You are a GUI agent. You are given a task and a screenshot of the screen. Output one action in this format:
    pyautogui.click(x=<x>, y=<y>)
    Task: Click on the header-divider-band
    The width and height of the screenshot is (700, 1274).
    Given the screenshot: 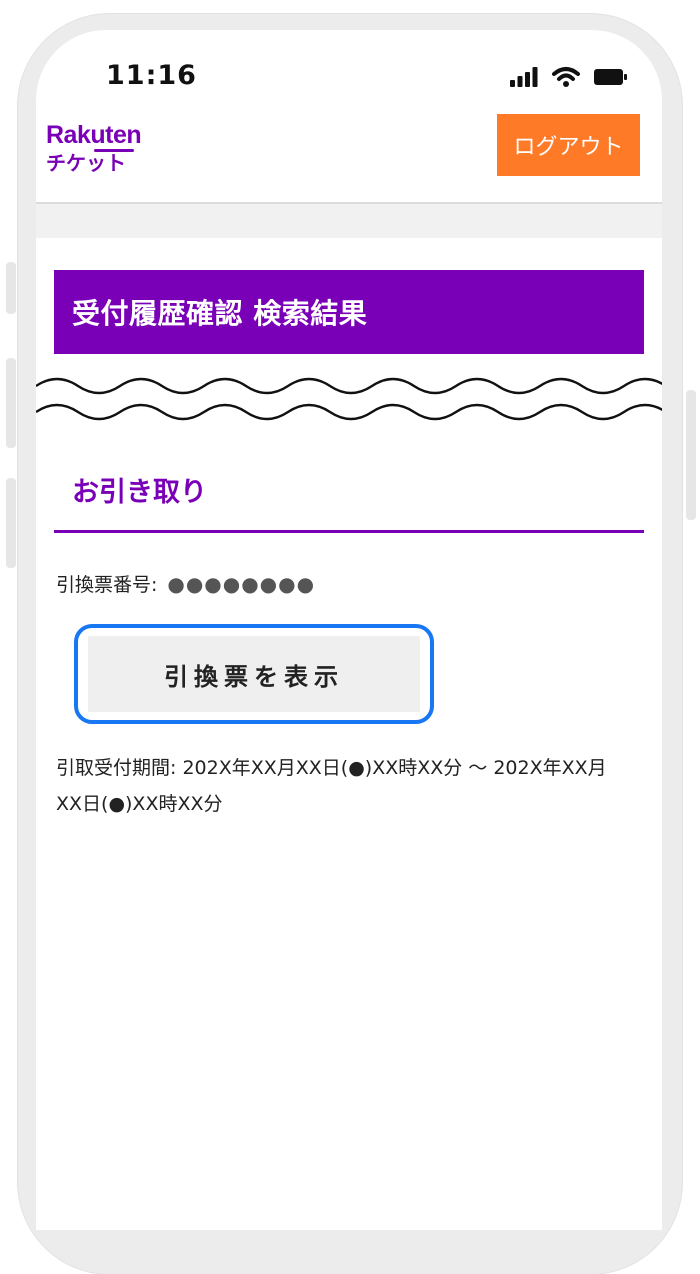 What is the action you would take?
    pyautogui.click(x=349, y=221)
    